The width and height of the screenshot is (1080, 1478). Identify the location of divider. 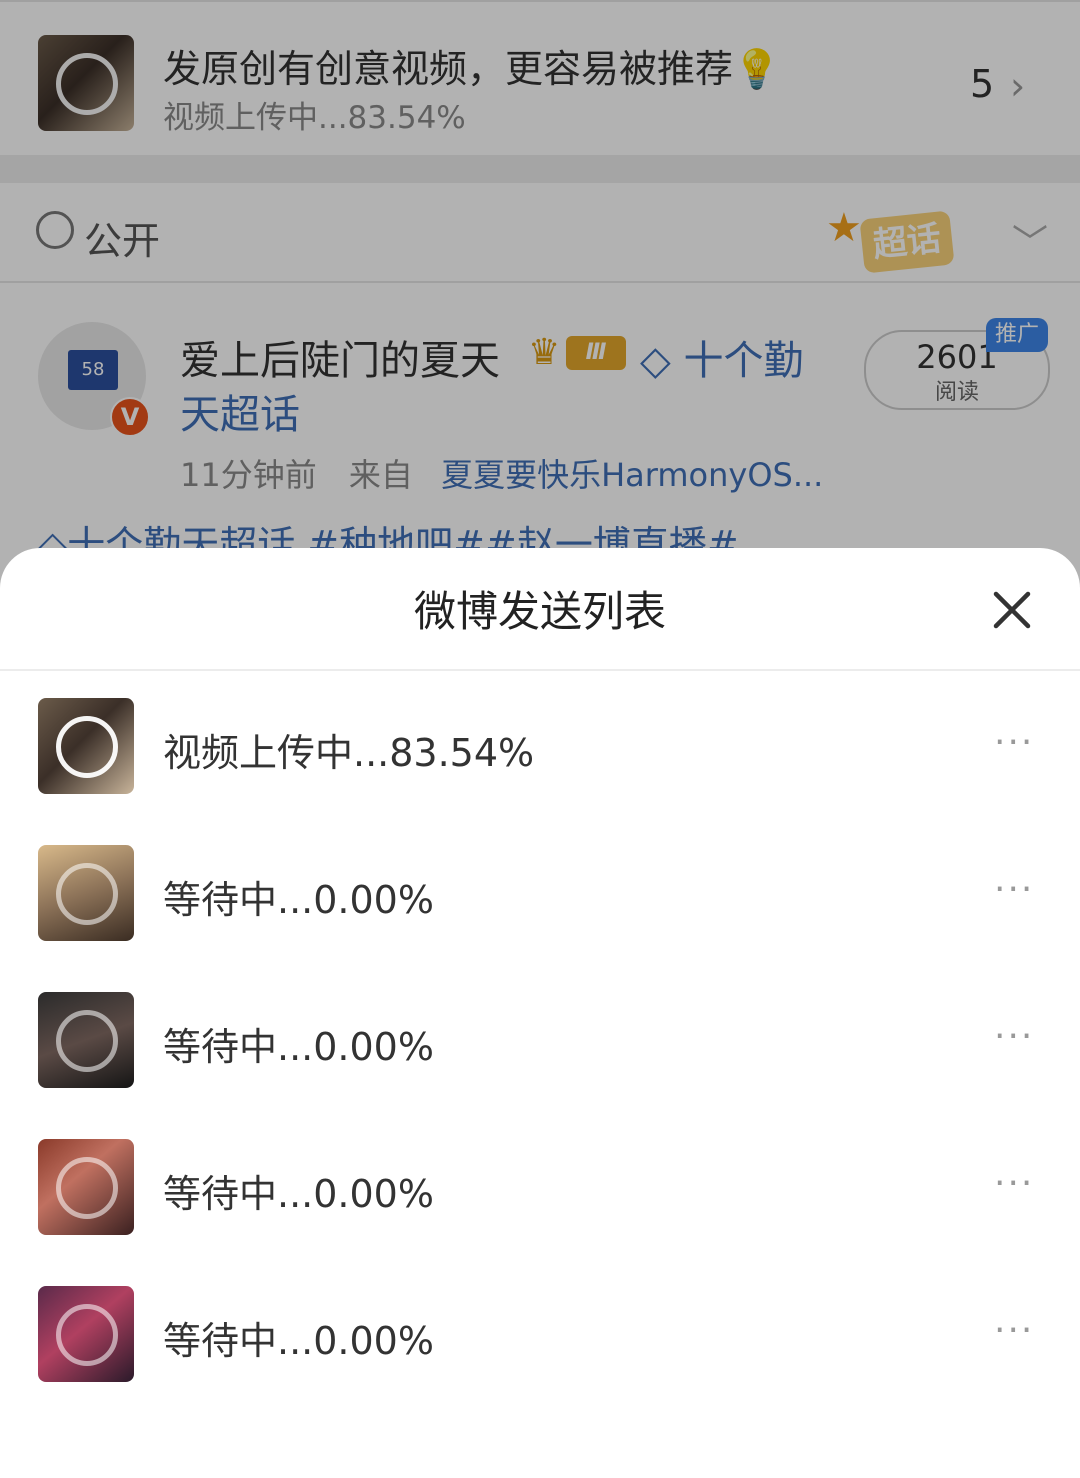
(540, 670).